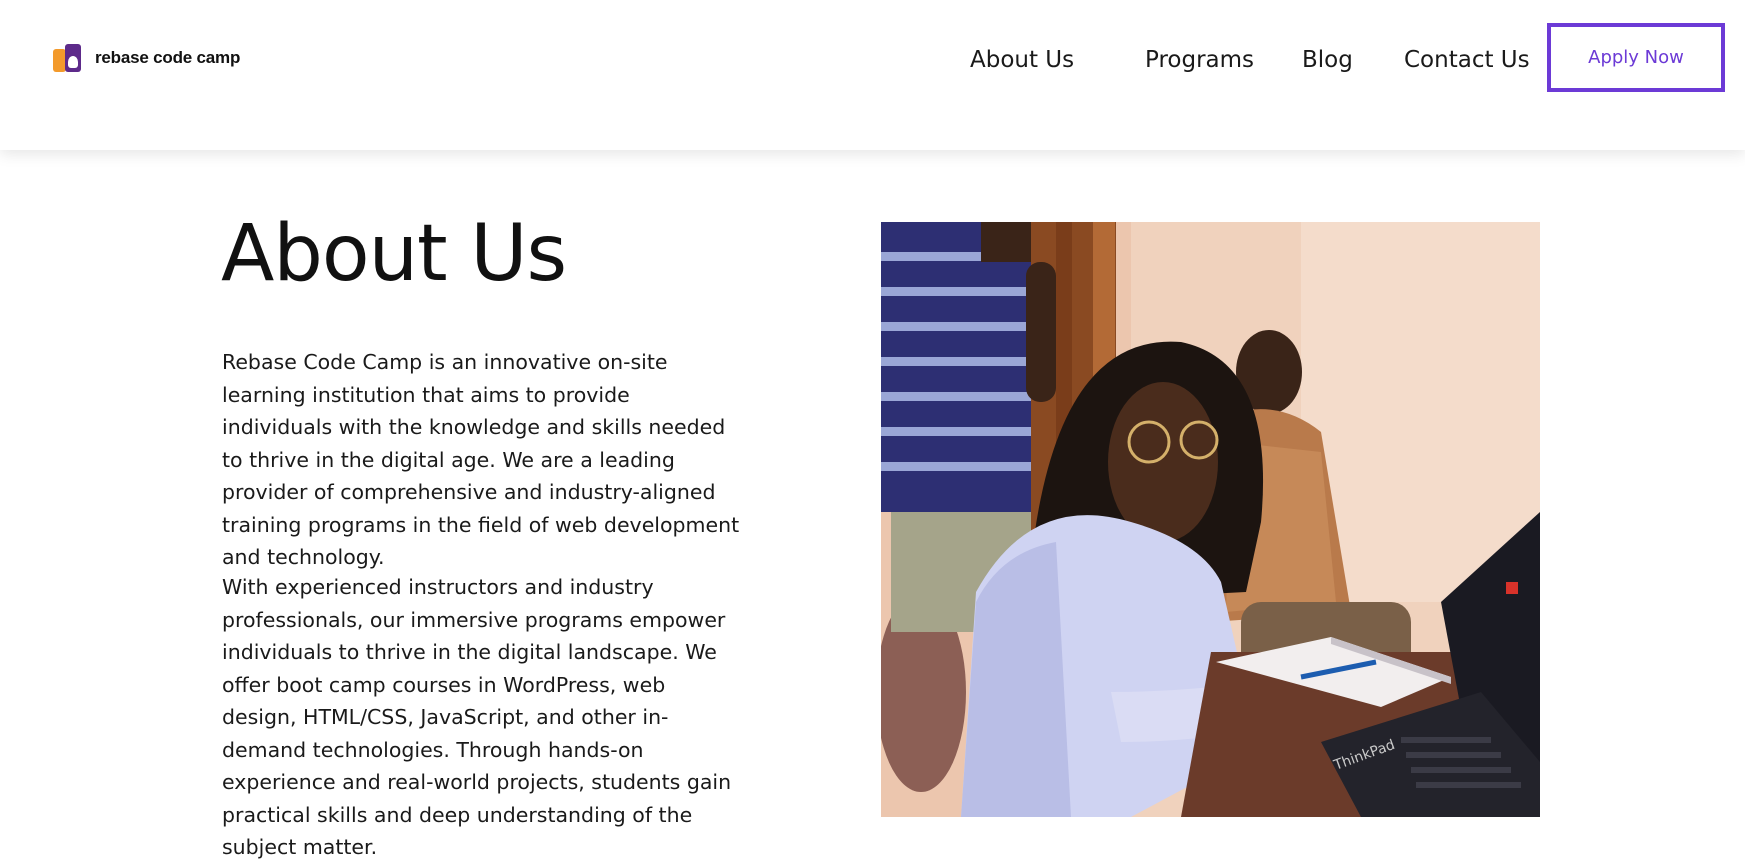 This screenshot has width=1745, height=864. Describe the element at coordinates (1199, 60) in the screenshot. I see `nav-item-programs: Programs` at that location.